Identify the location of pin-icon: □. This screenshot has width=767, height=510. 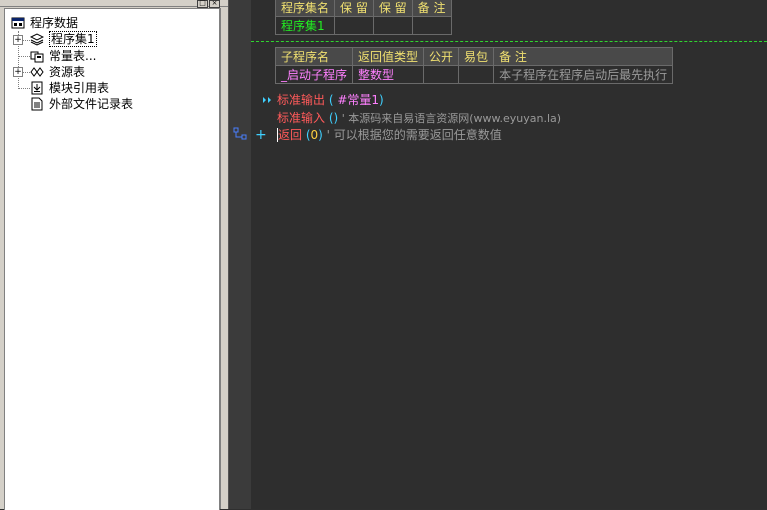
(202, 4).